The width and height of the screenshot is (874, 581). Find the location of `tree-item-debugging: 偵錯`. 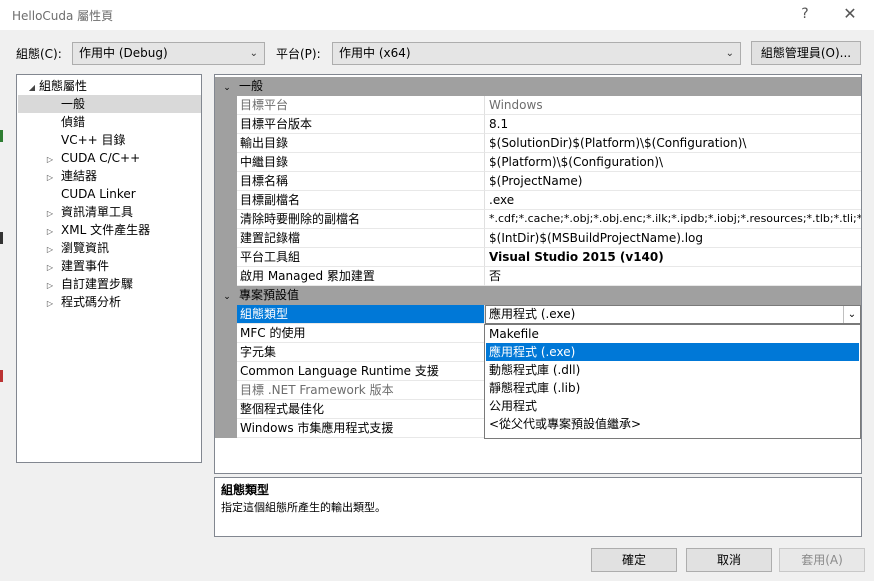

tree-item-debugging: 偵錯 is located at coordinates (73, 122).